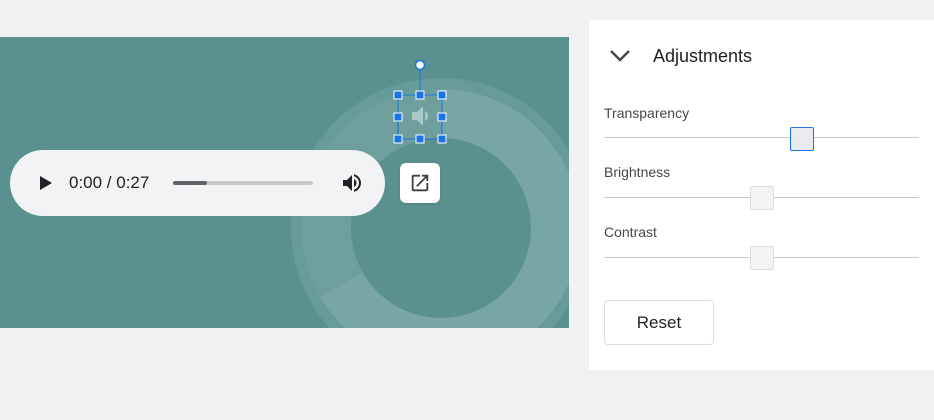 This screenshot has width=934, height=420. I want to click on panel-title: Adjustments, so click(703, 56).